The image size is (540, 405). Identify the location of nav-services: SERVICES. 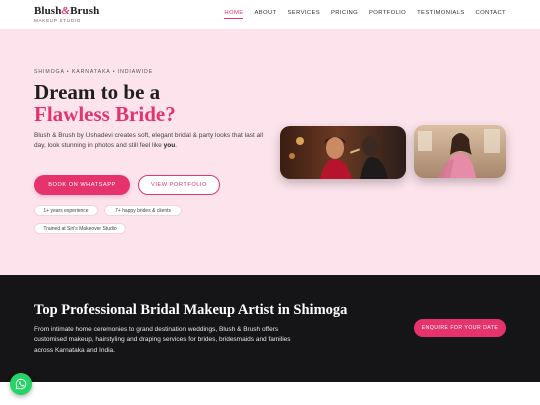
(304, 14).